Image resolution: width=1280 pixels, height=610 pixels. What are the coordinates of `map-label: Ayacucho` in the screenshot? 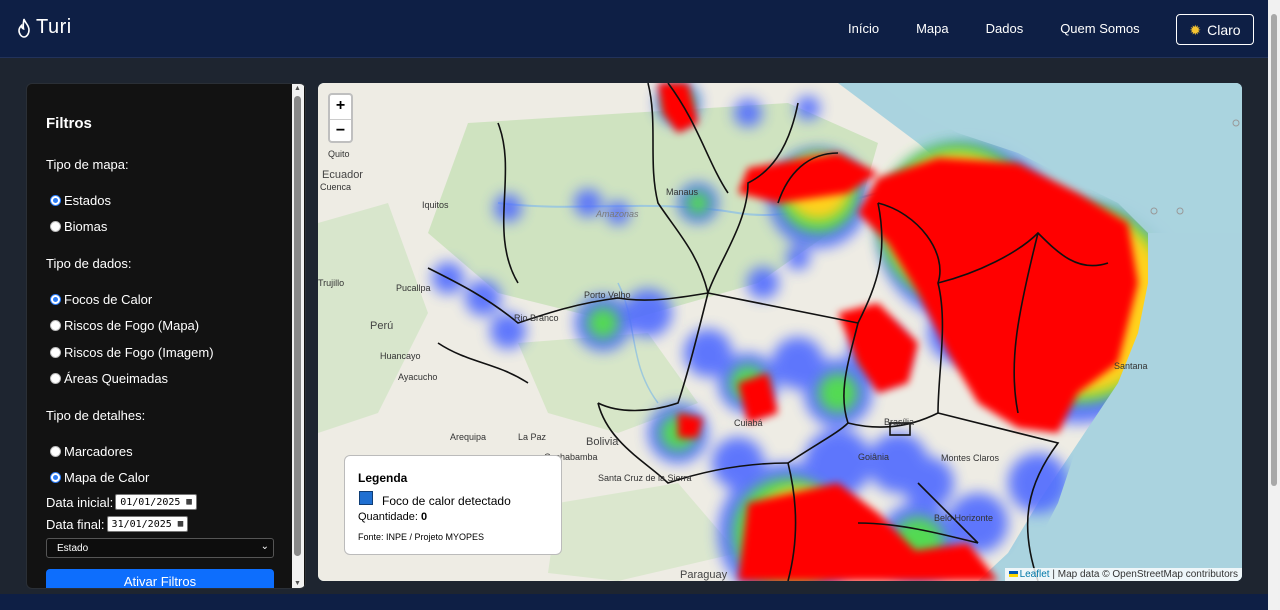 It's located at (418, 377).